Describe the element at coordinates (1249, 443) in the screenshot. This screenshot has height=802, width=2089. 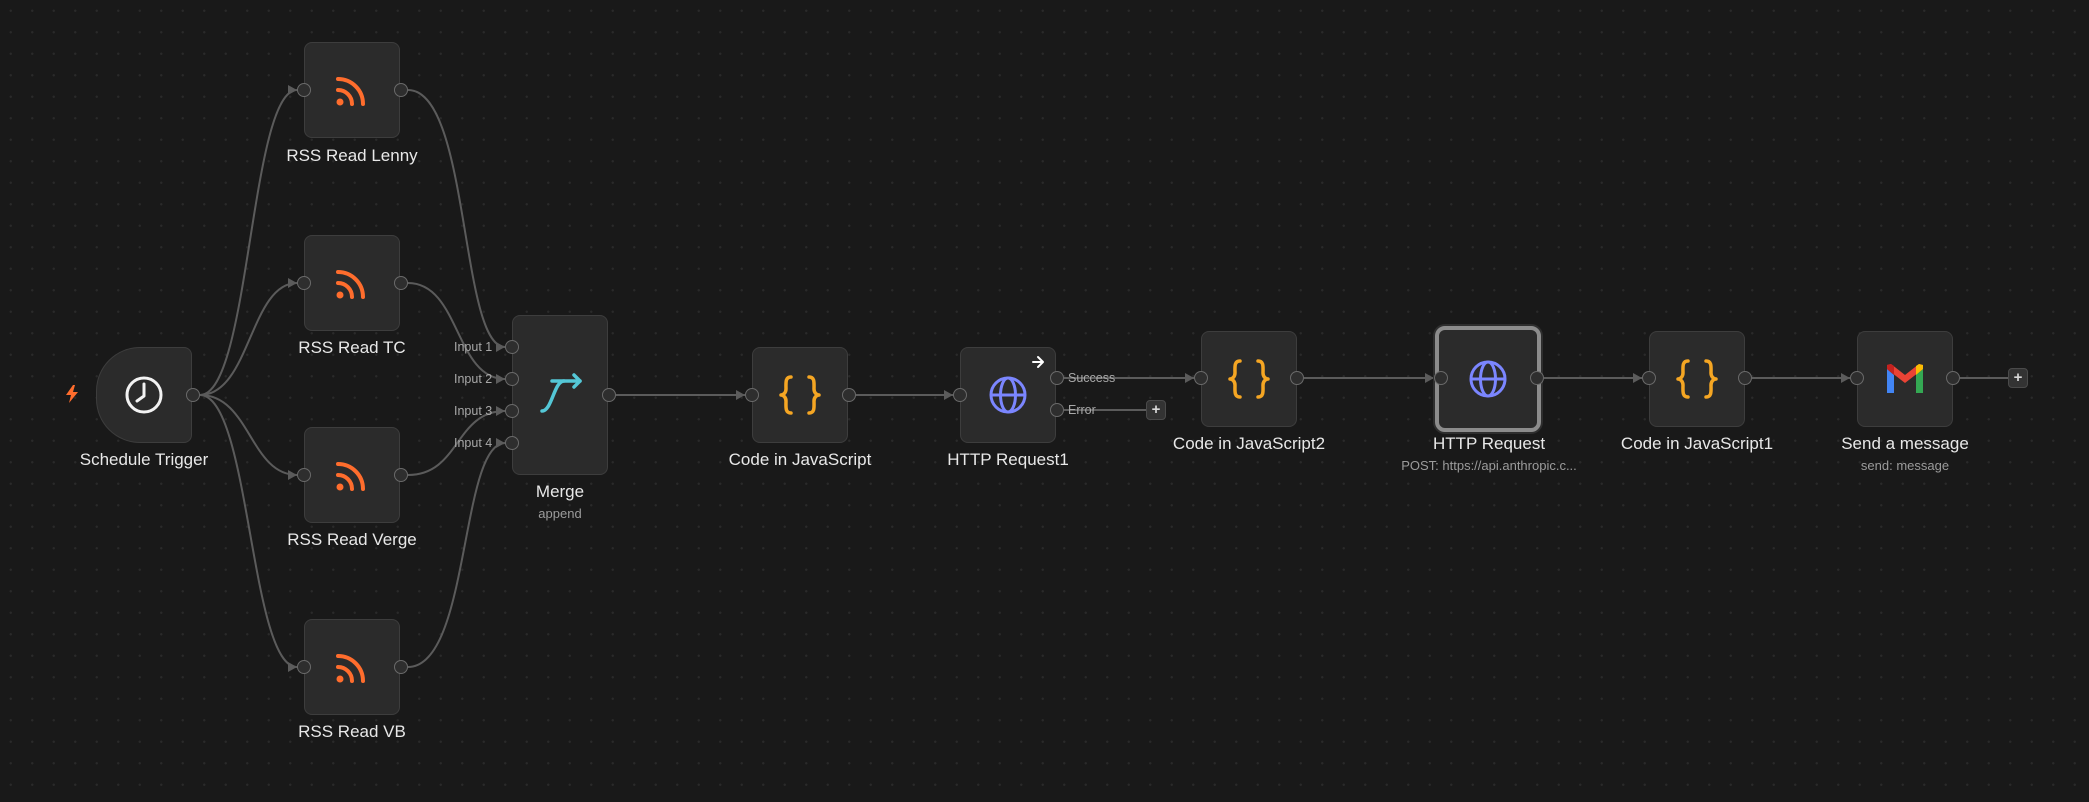
I see `node-label: Code in JavaScript2` at that location.